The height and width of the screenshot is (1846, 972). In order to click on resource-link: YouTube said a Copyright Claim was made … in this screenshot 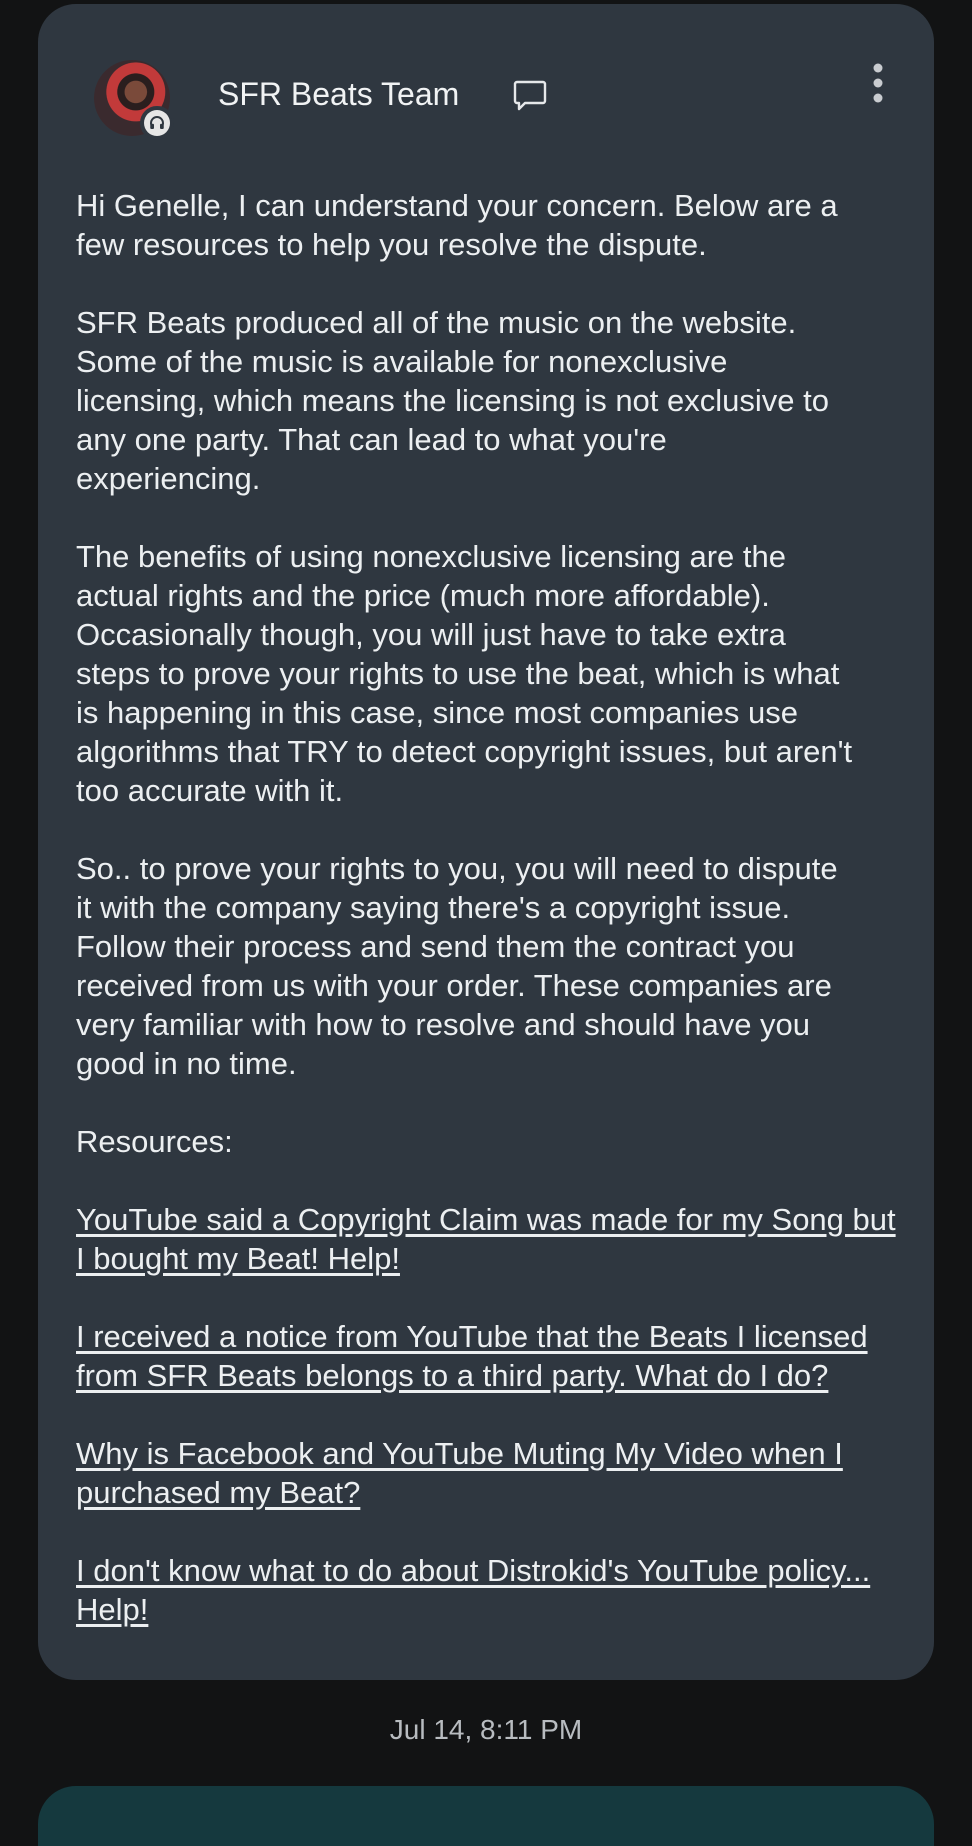, I will do `click(491, 1239)`.